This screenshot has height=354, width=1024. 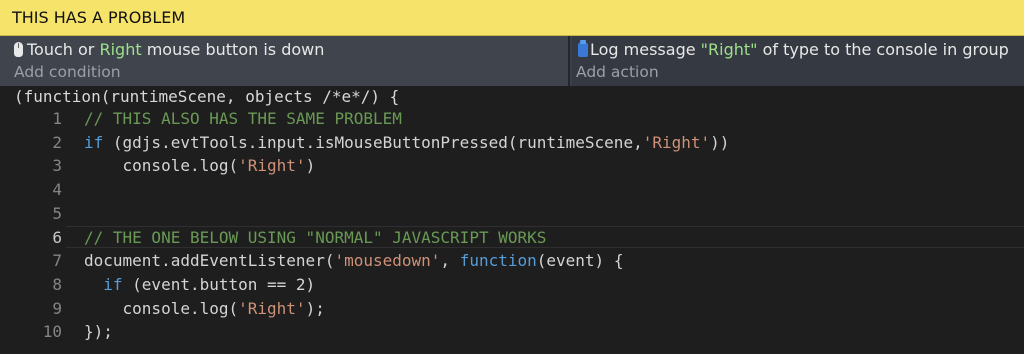 I want to click on code-token: ,, so click(x=450, y=261).